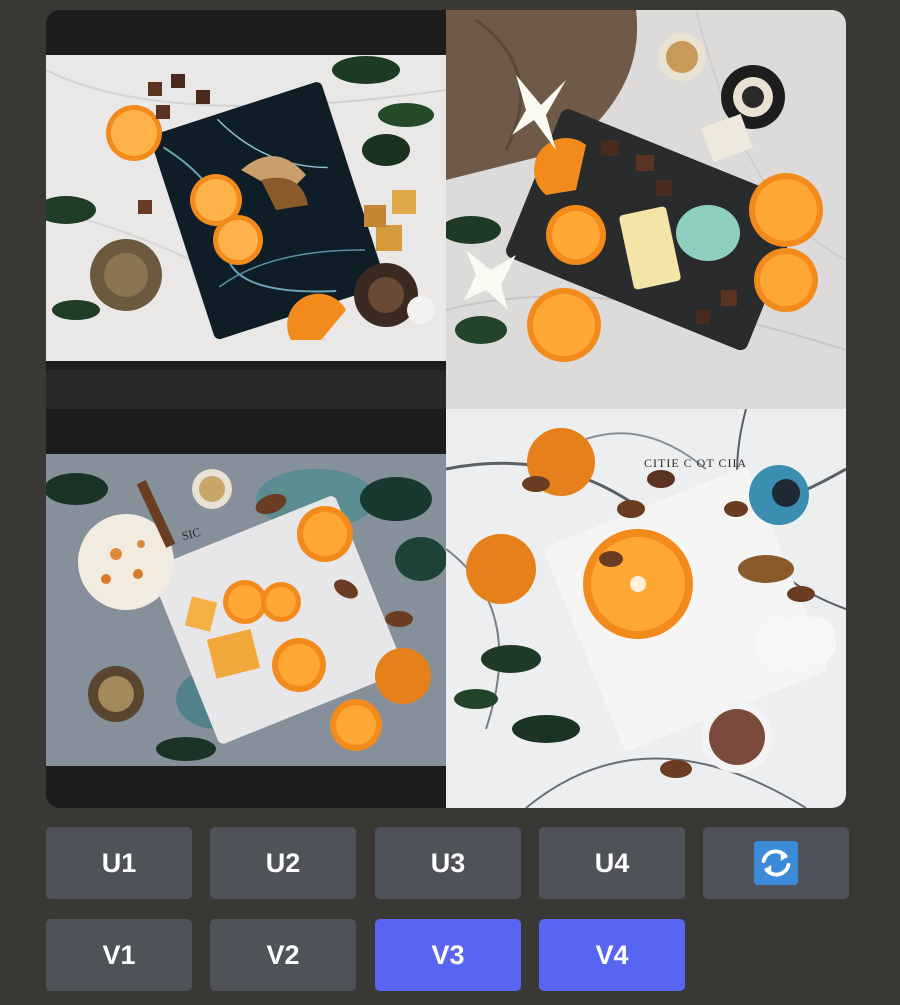 This screenshot has width=900, height=1005. Describe the element at coordinates (283, 955) in the screenshot. I see `variation-2-button: V2` at that location.